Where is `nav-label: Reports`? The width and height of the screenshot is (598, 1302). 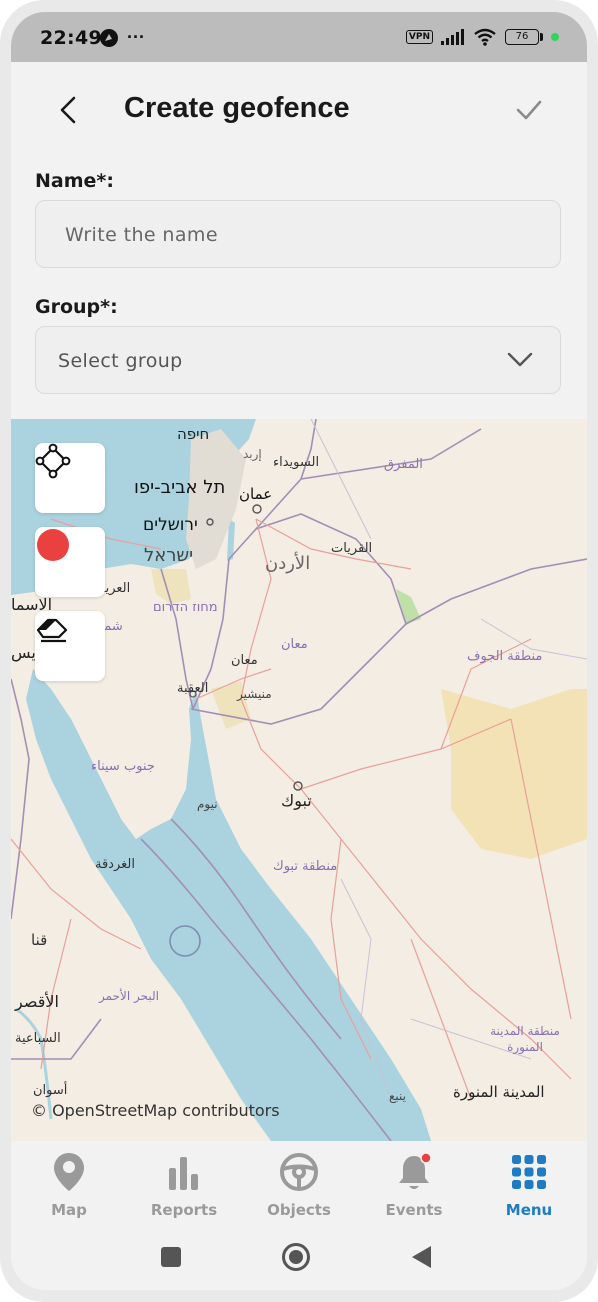 nav-label: Reports is located at coordinates (184, 1210).